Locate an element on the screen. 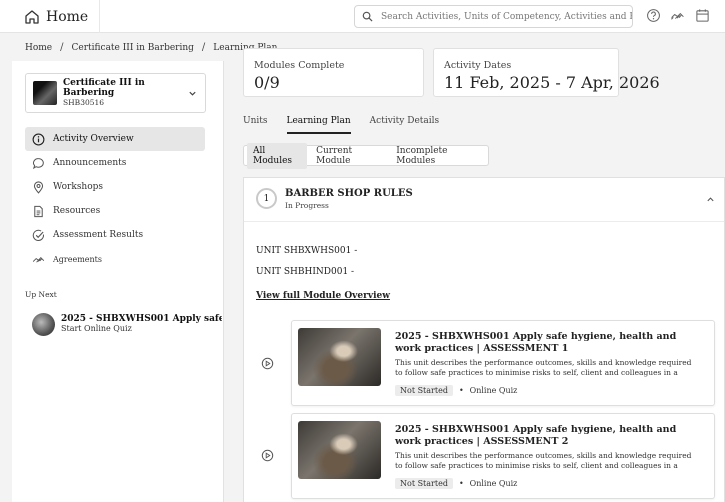 The image size is (725, 502). tab-activity-details: Activity Details is located at coordinates (404, 125).